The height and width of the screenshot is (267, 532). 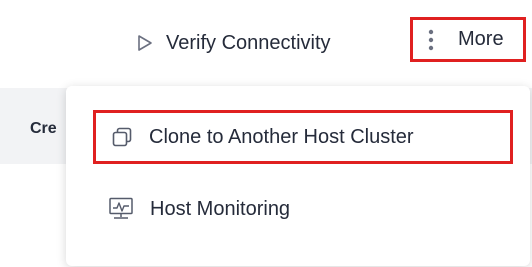 I want to click on play-icon, so click(x=145, y=43).